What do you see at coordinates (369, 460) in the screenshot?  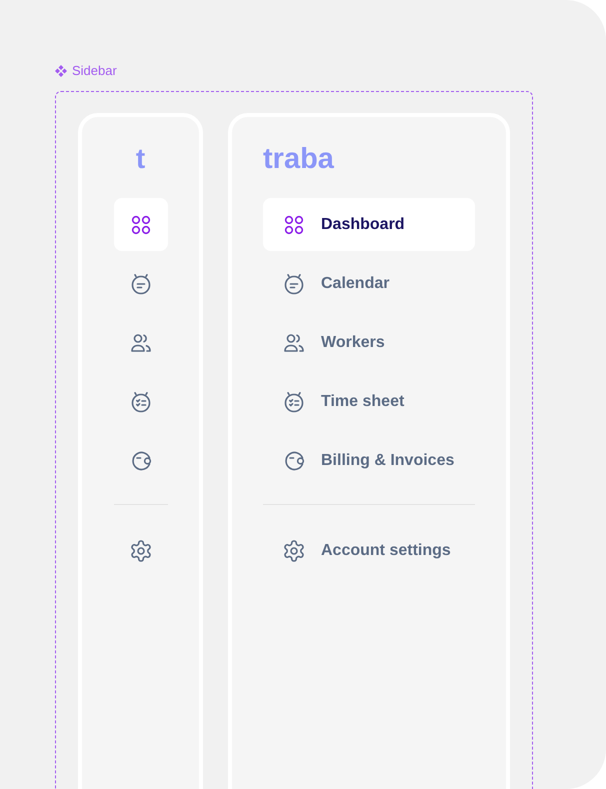 I see `nav-item: Billing & Invoices` at bounding box center [369, 460].